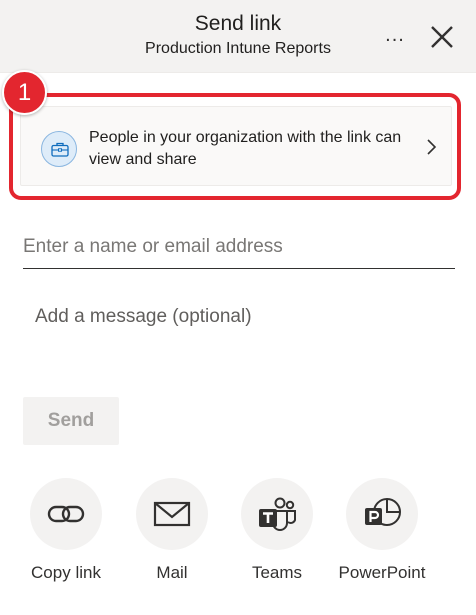 This screenshot has height=615, width=476. What do you see at coordinates (432, 147) in the screenshot?
I see `chevron-right-icon` at bounding box center [432, 147].